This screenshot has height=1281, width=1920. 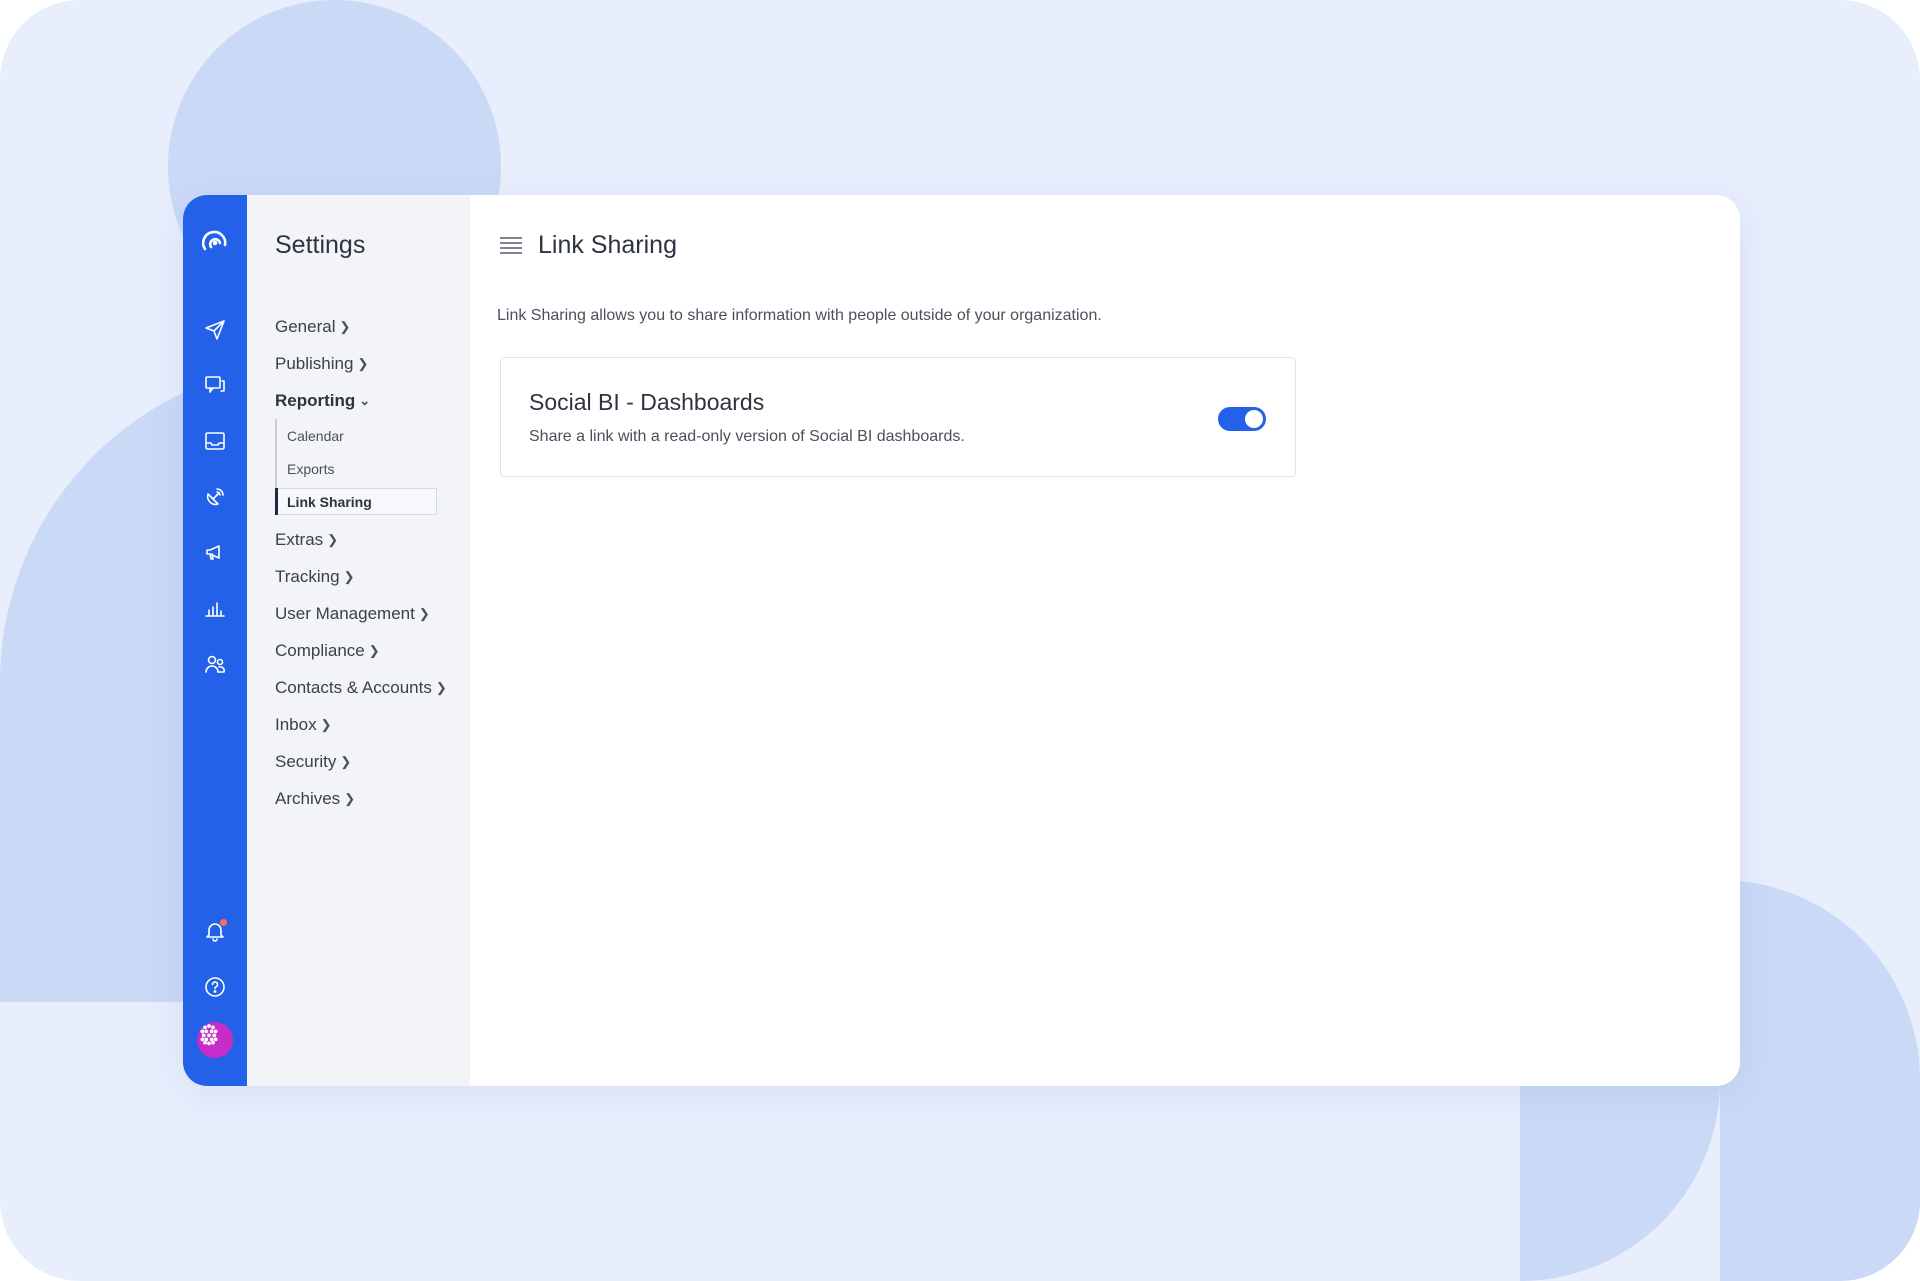 I want to click on sidebar-item-publishing: Publishing ❯, so click(x=370, y=363).